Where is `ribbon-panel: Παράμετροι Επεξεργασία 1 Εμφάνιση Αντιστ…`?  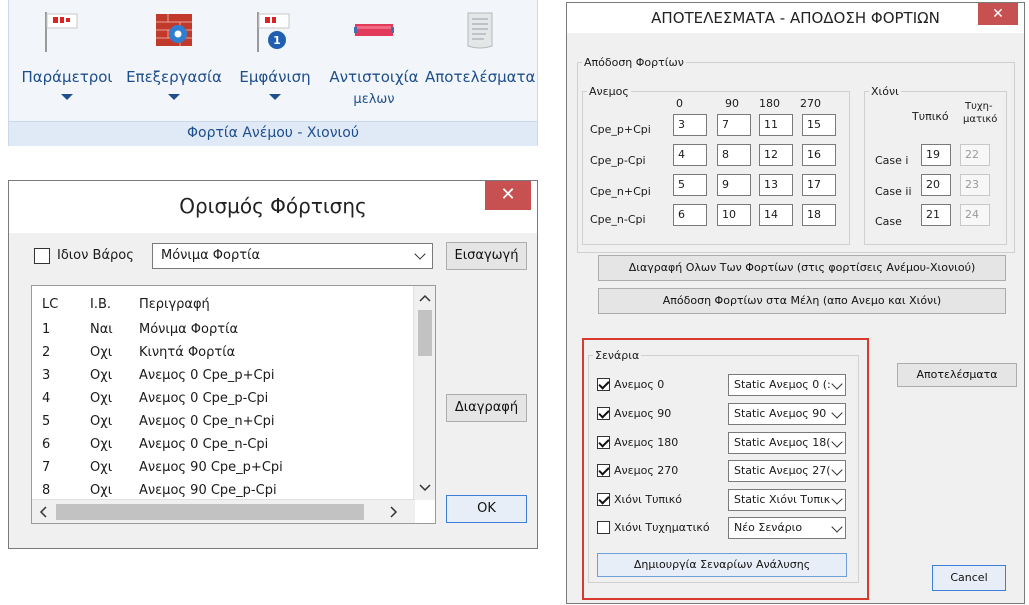 ribbon-panel: Παράμετροι Επεξεργασία 1 Εμφάνιση Αντιστ… is located at coordinates (273, 73).